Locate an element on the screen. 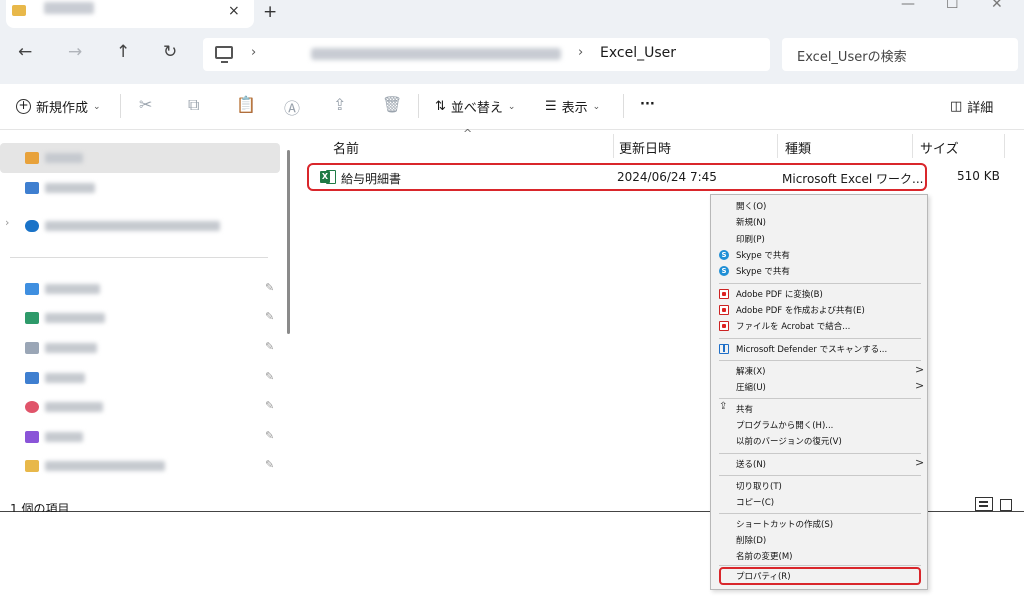 The width and height of the screenshot is (1024, 600). tiles-view-icon is located at coordinates (1006, 505).